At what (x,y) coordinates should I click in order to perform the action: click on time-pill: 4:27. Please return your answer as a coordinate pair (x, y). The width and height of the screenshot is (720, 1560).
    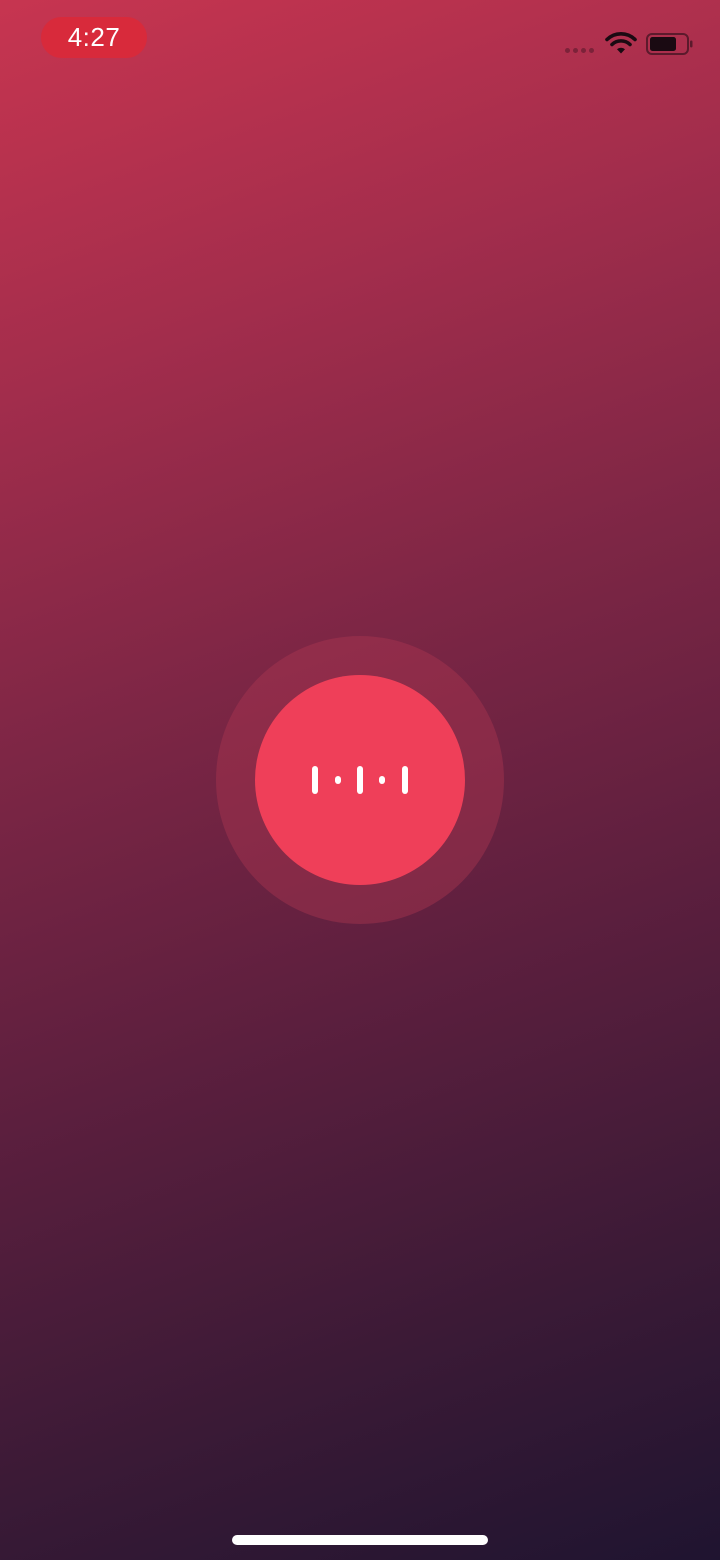
    Looking at the image, I should click on (94, 37).